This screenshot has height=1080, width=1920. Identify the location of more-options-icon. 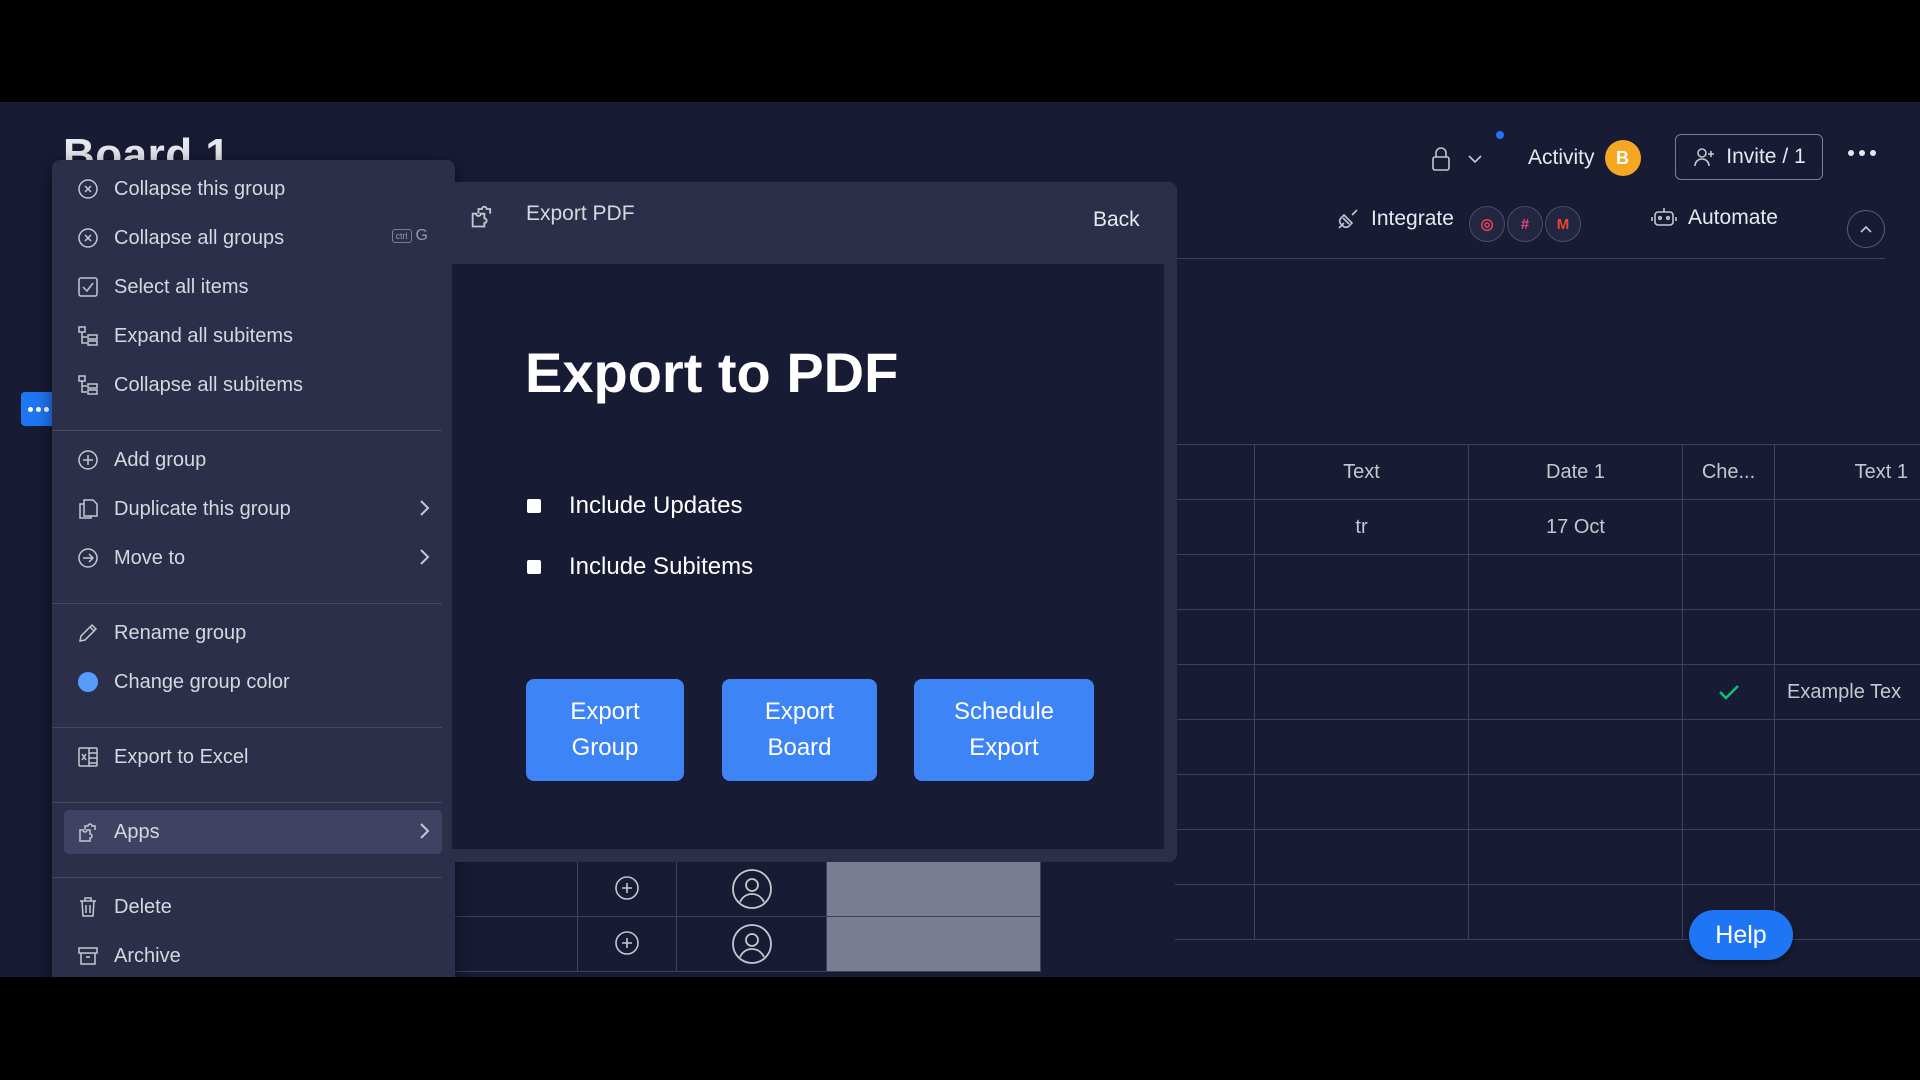
(1862, 153).